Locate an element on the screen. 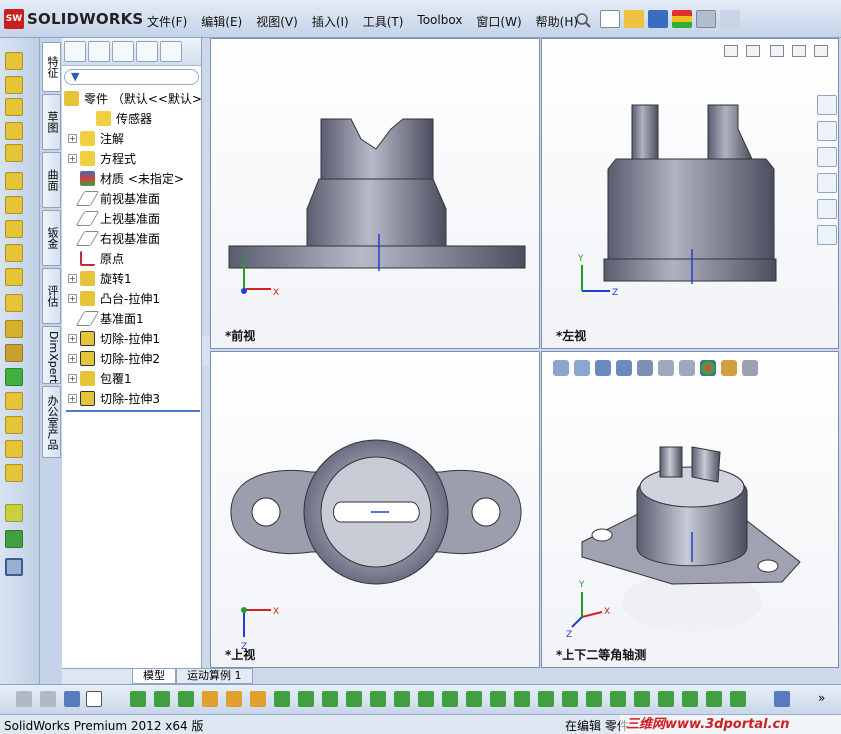 This screenshot has width=841, height=734. tab-features: 特征 is located at coordinates (51, 67).